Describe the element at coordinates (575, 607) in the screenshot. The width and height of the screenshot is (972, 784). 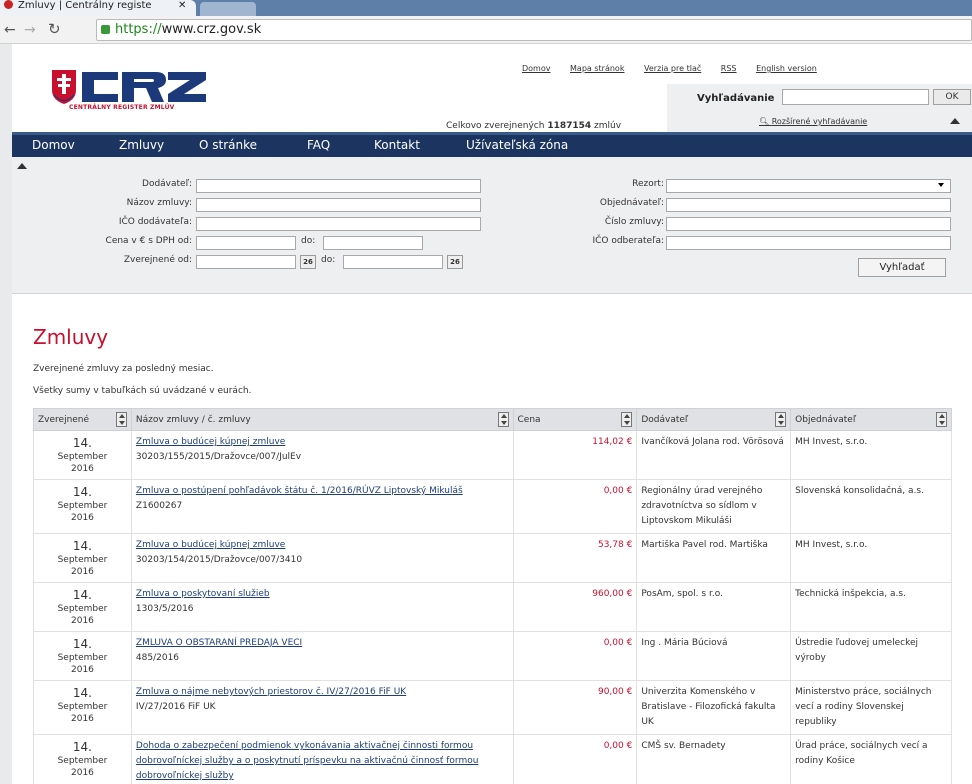
I see `price-cell: 960,00 €` at that location.